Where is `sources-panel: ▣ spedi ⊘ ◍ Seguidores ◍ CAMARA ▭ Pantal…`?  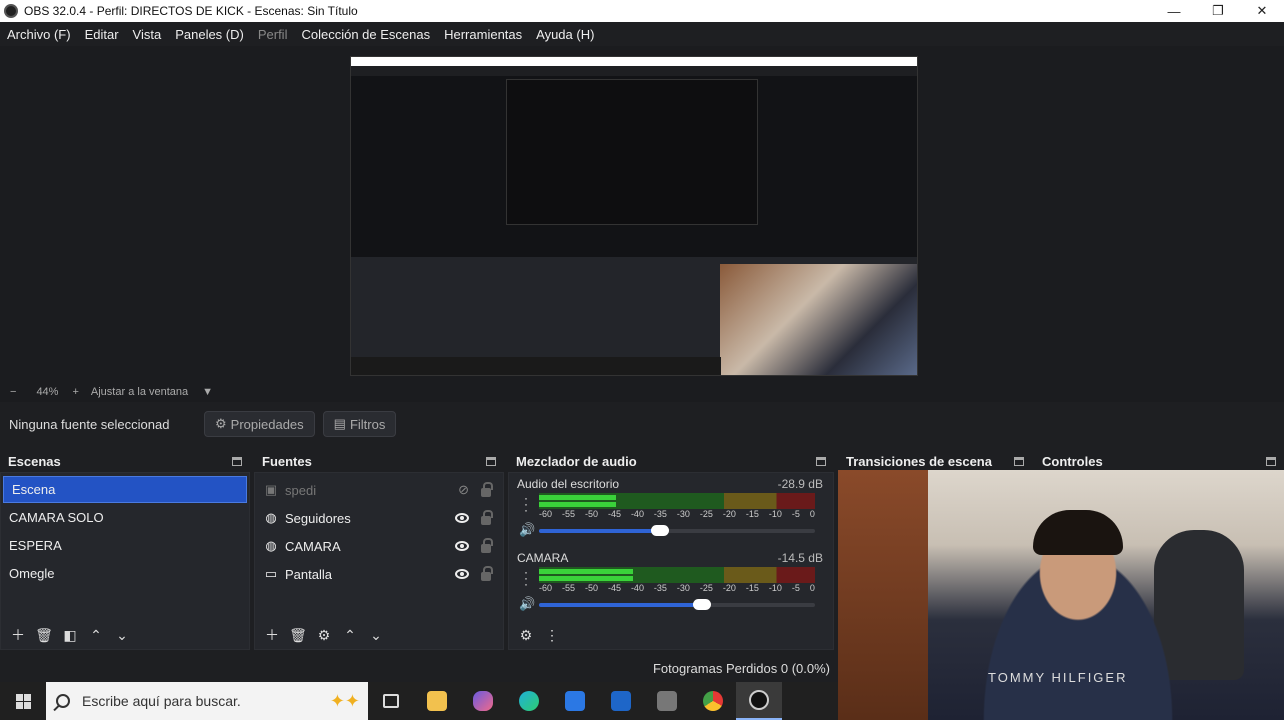
sources-panel: ▣ spedi ⊘ ◍ Seguidores ◍ CAMARA ▭ Pantal… is located at coordinates (379, 561).